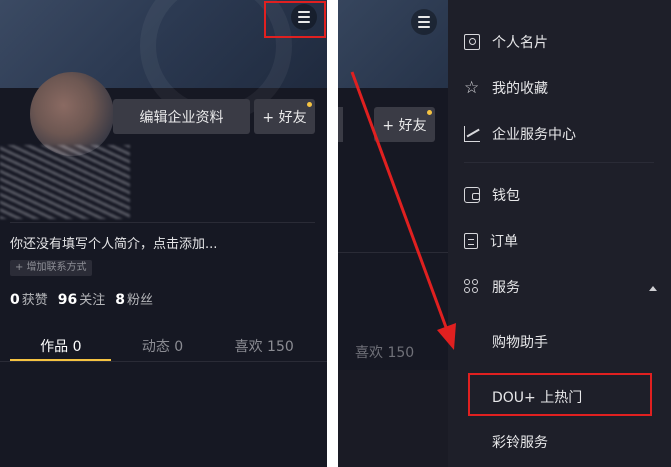  I want to click on stat-following: 96 关注, so click(82, 298).